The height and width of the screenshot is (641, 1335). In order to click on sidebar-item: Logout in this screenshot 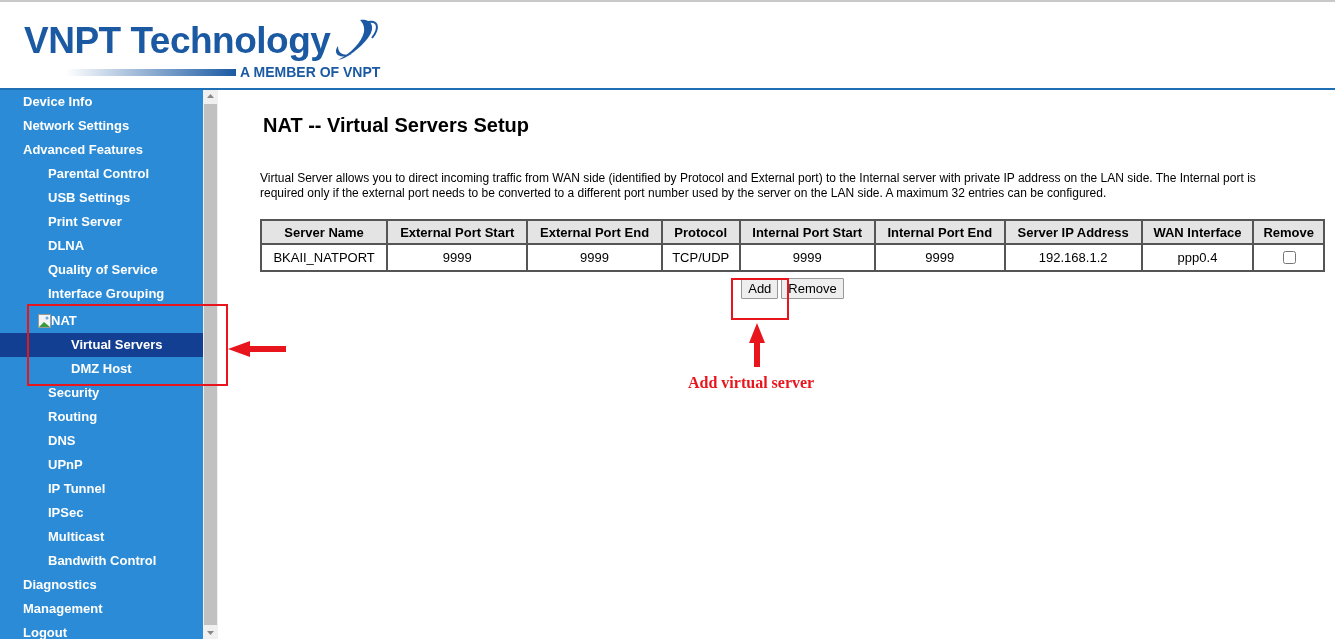, I will do `click(101, 630)`.